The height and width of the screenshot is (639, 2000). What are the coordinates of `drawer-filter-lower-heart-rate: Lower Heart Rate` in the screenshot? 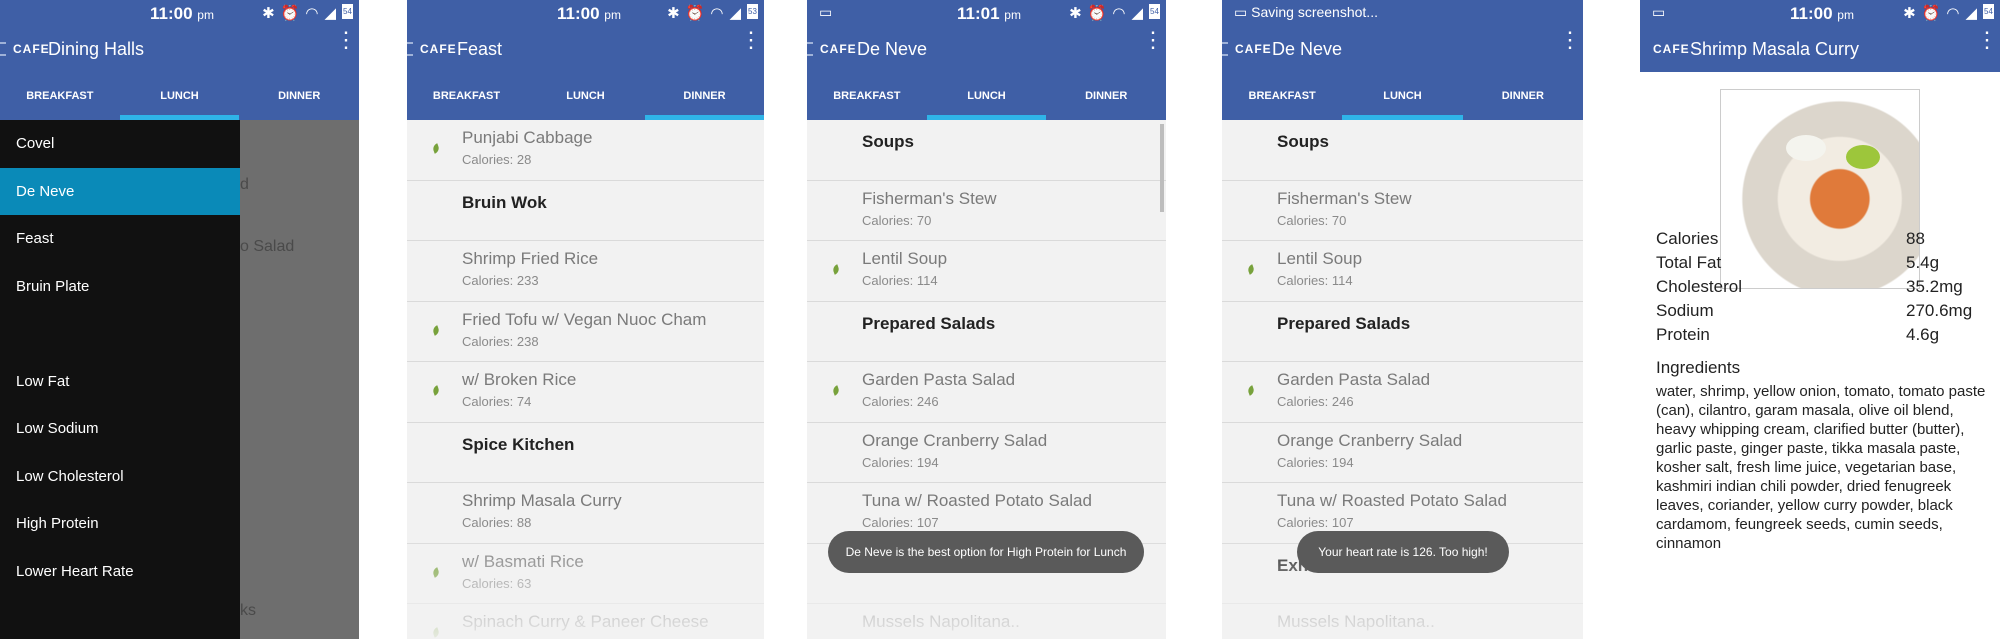 It's located at (120, 572).